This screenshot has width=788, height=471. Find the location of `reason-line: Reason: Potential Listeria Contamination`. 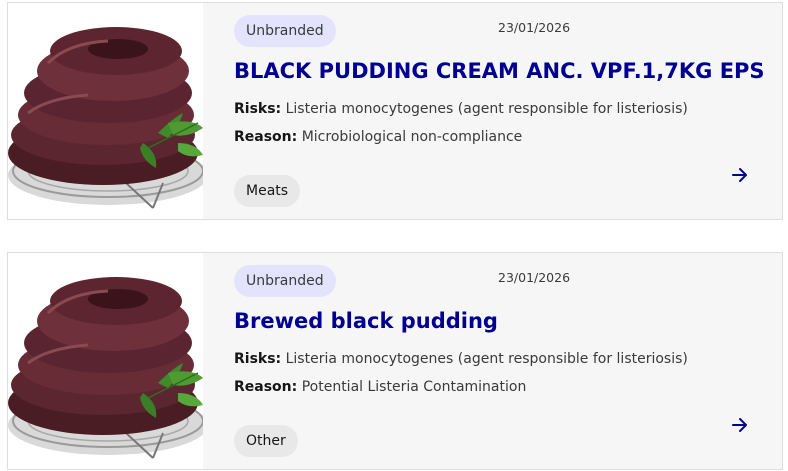

reason-line: Reason: Potential Listeria Contamination is located at coordinates (380, 387).